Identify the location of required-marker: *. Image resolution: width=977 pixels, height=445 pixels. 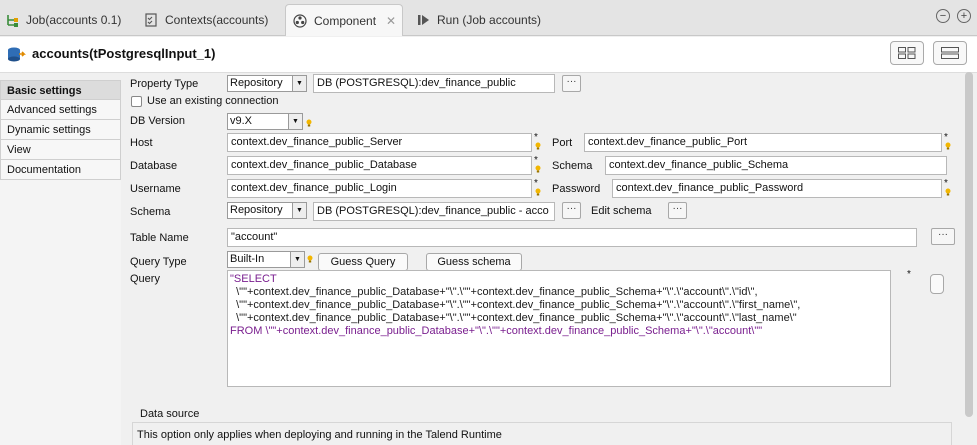
(909, 274).